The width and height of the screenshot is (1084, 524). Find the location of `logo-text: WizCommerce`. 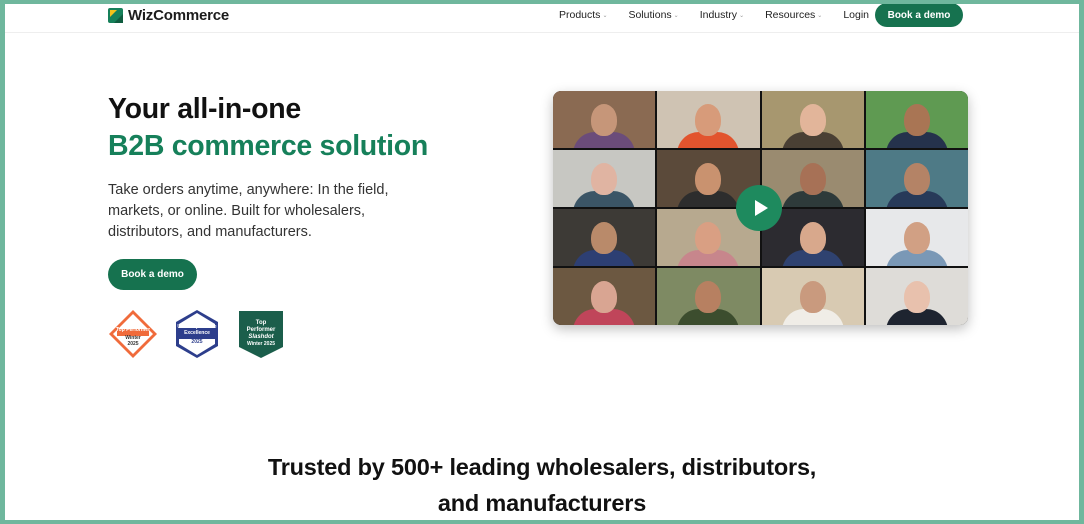

logo-text: WizCommerce is located at coordinates (179, 15).